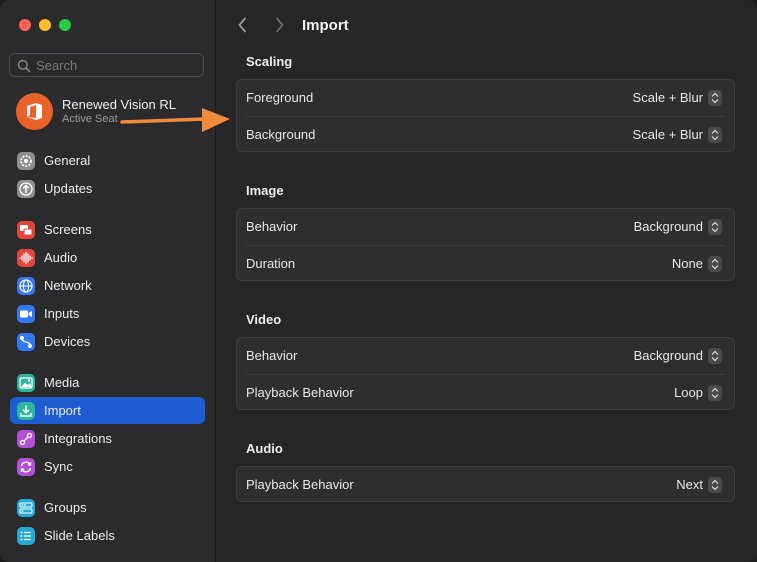 The width and height of the screenshot is (757, 562). I want to click on sidebar-item-integrations: Integrations, so click(107, 438).